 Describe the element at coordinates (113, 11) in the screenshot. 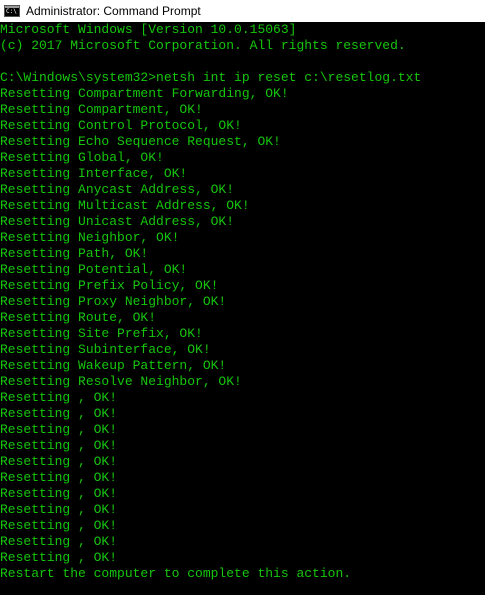

I see `window-title: Administrator: Command Prompt` at that location.